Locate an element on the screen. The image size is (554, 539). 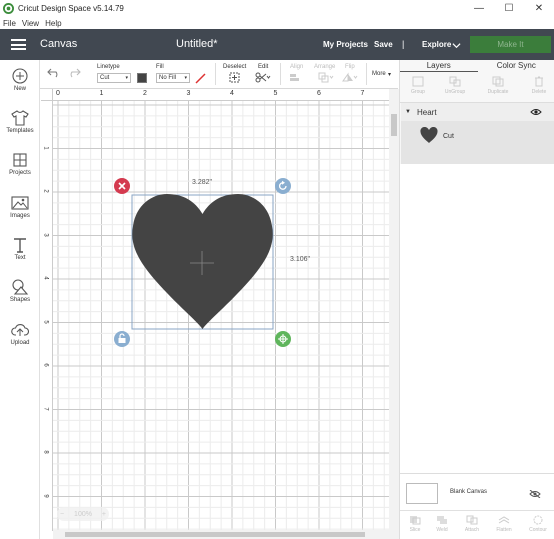
rotate-handle is located at coordinates (283, 186).